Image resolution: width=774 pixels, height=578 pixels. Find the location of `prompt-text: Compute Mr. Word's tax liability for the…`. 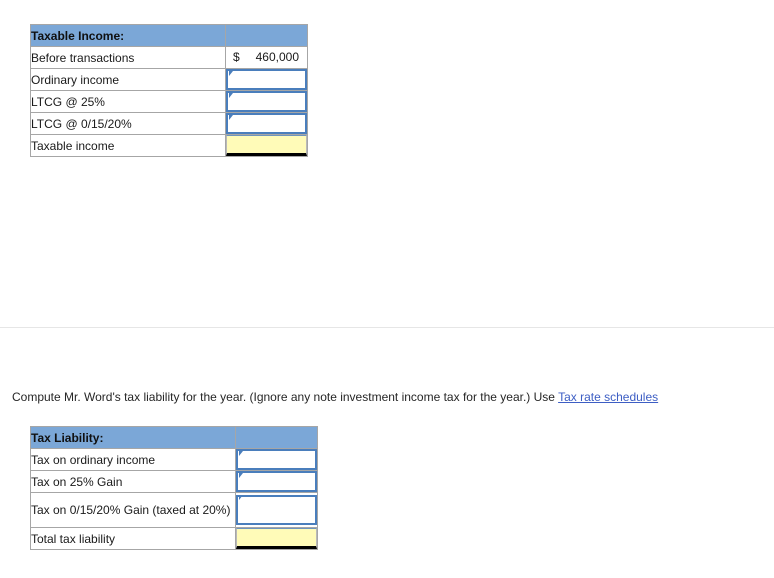

prompt-text: Compute Mr. Word's tax liability for the… is located at coordinates (285, 397).